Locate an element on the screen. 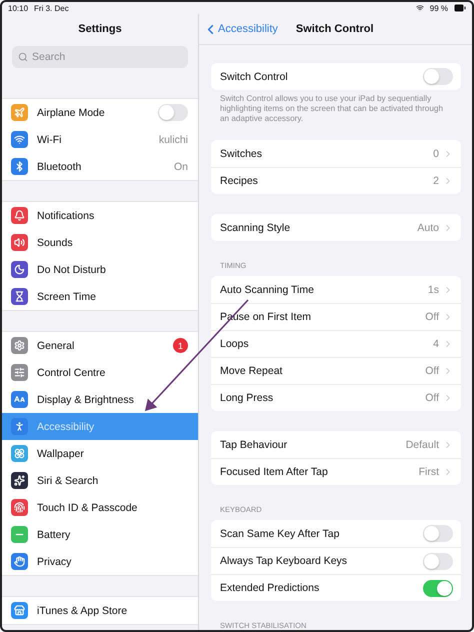 Image resolution: width=474 pixels, height=632 pixels. sidebar-item: Battery is located at coordinates (100, 534).